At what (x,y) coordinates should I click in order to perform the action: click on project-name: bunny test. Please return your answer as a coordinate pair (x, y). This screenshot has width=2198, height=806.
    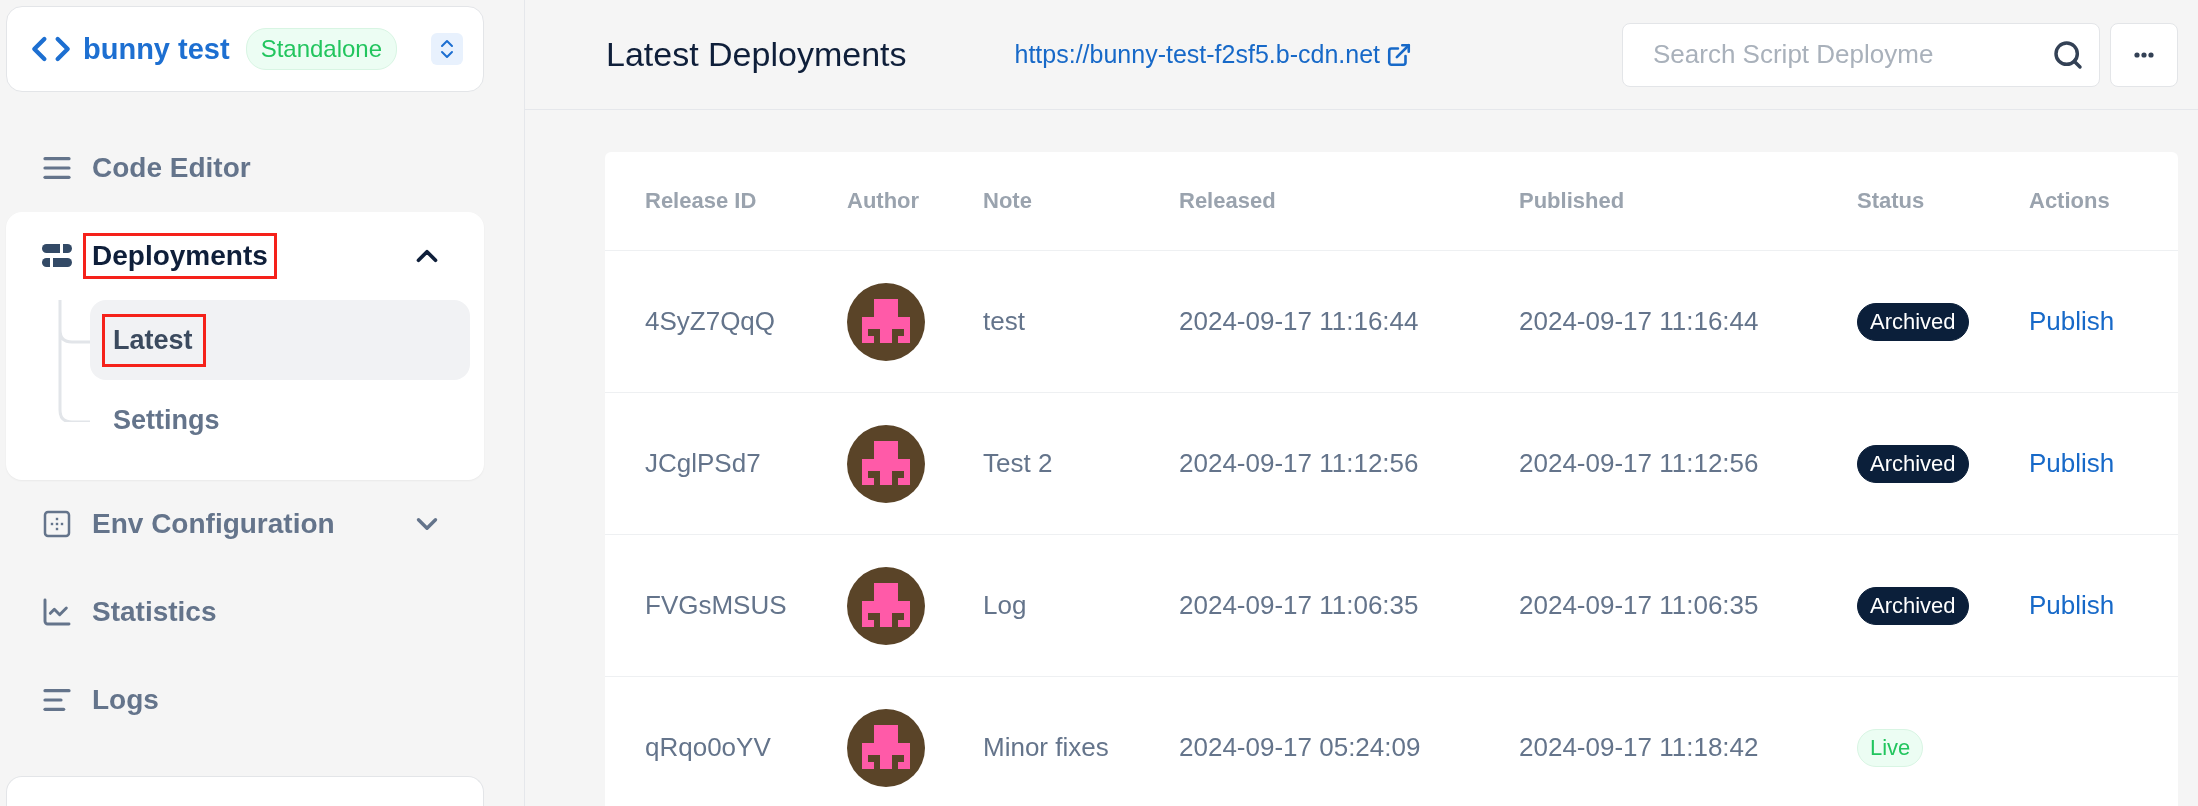
    Looking at the image, I should click on (156, 49).